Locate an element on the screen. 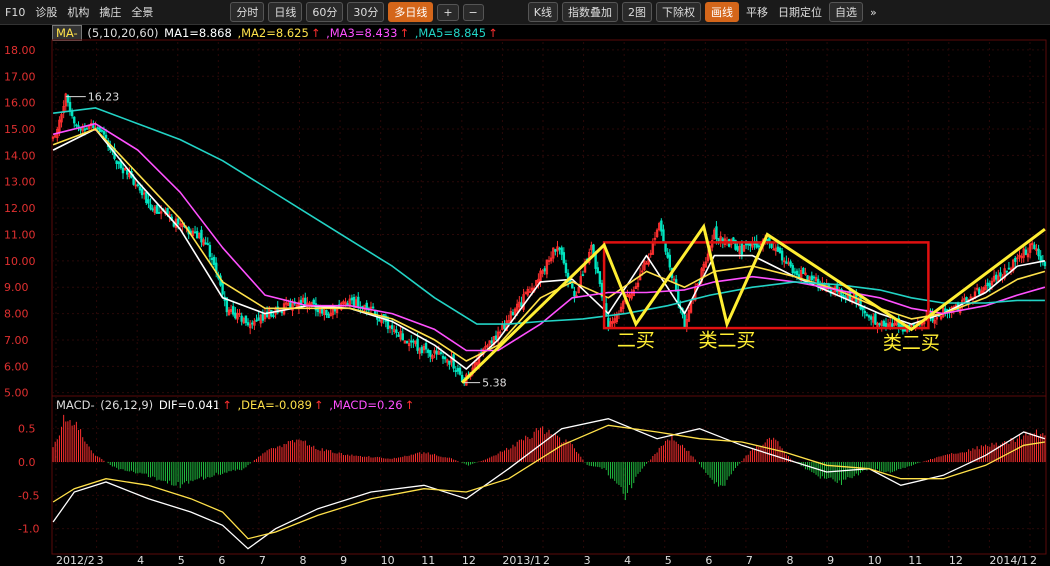  time-tick-label: 9 is located at coordinates (343, 560).